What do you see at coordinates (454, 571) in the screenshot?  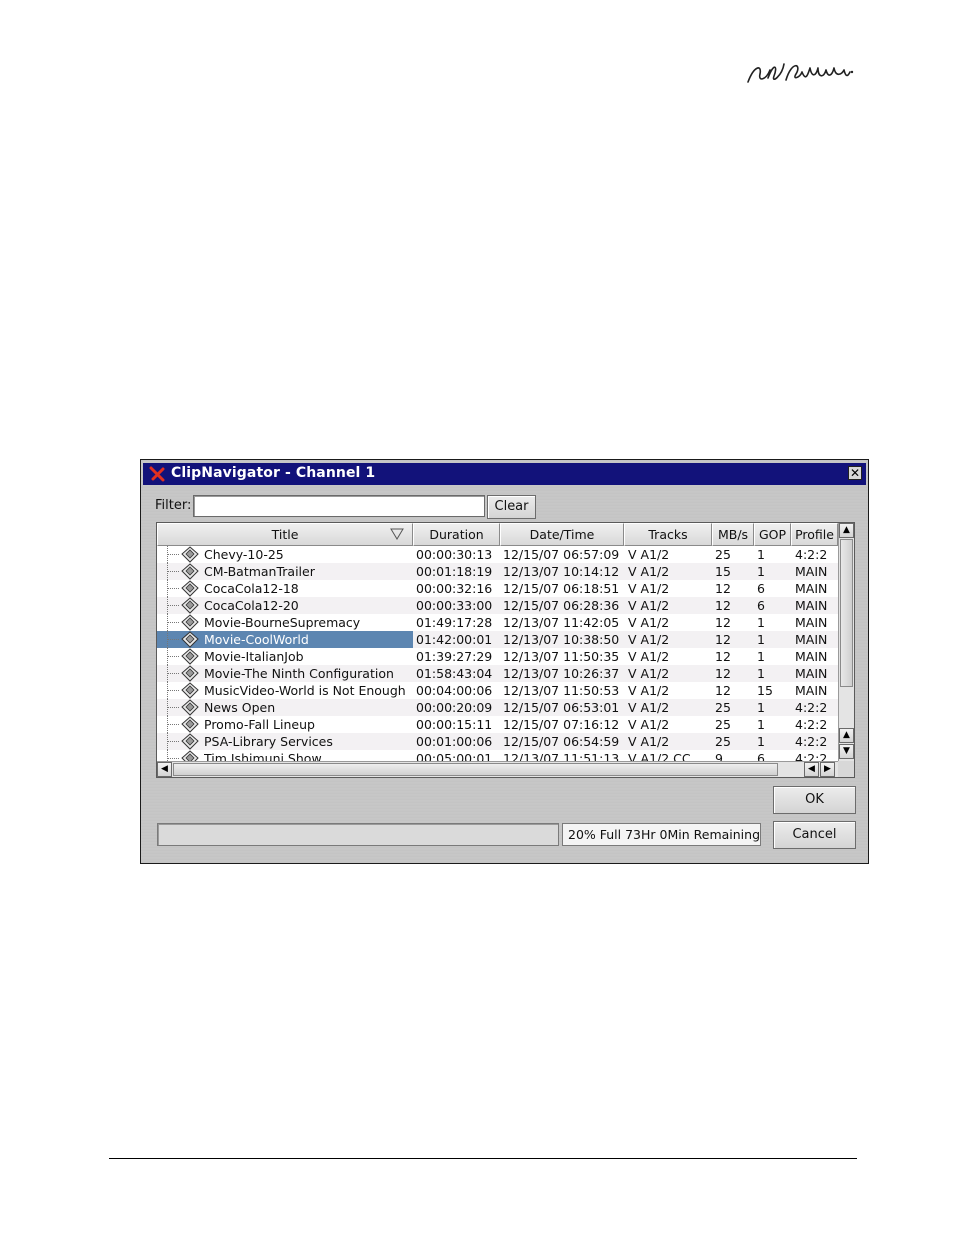 I see `cell-duration: 00:01:18:19` at bounding box center [454, 571].